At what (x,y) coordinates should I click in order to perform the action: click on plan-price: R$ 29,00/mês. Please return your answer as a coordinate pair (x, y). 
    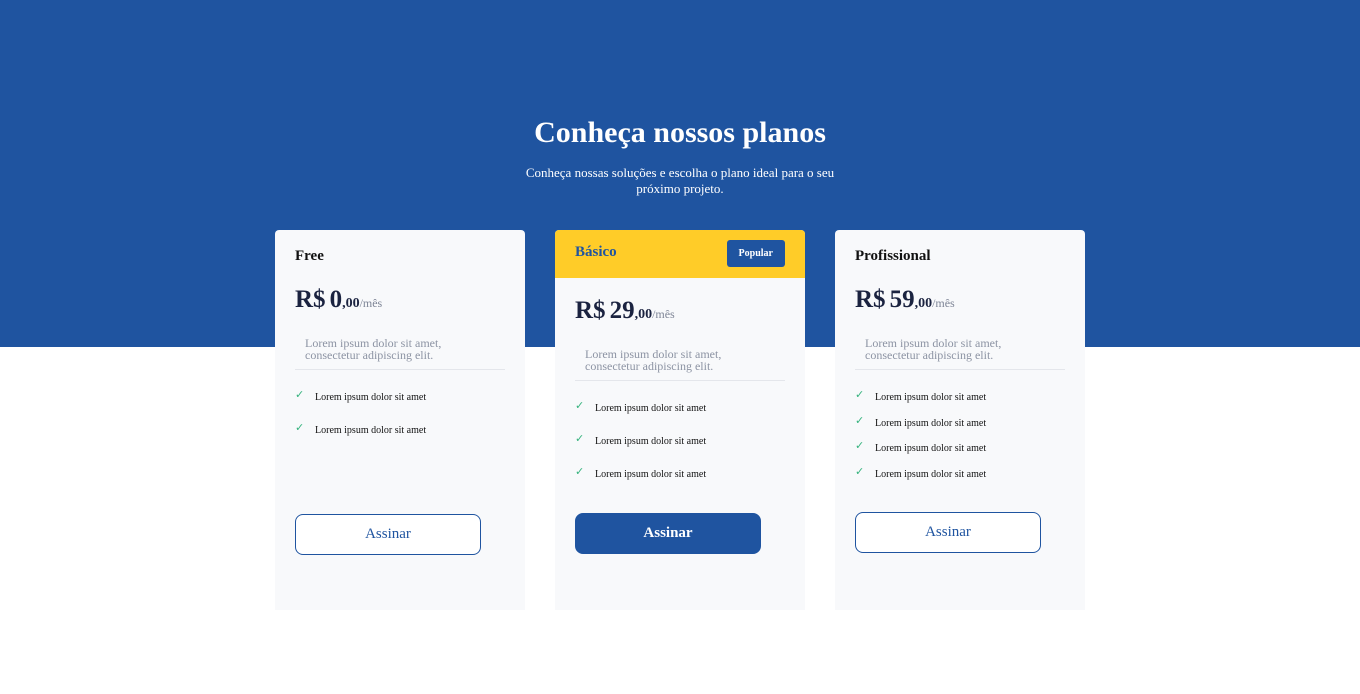
    Looking at the image, I should click on (625, 311).